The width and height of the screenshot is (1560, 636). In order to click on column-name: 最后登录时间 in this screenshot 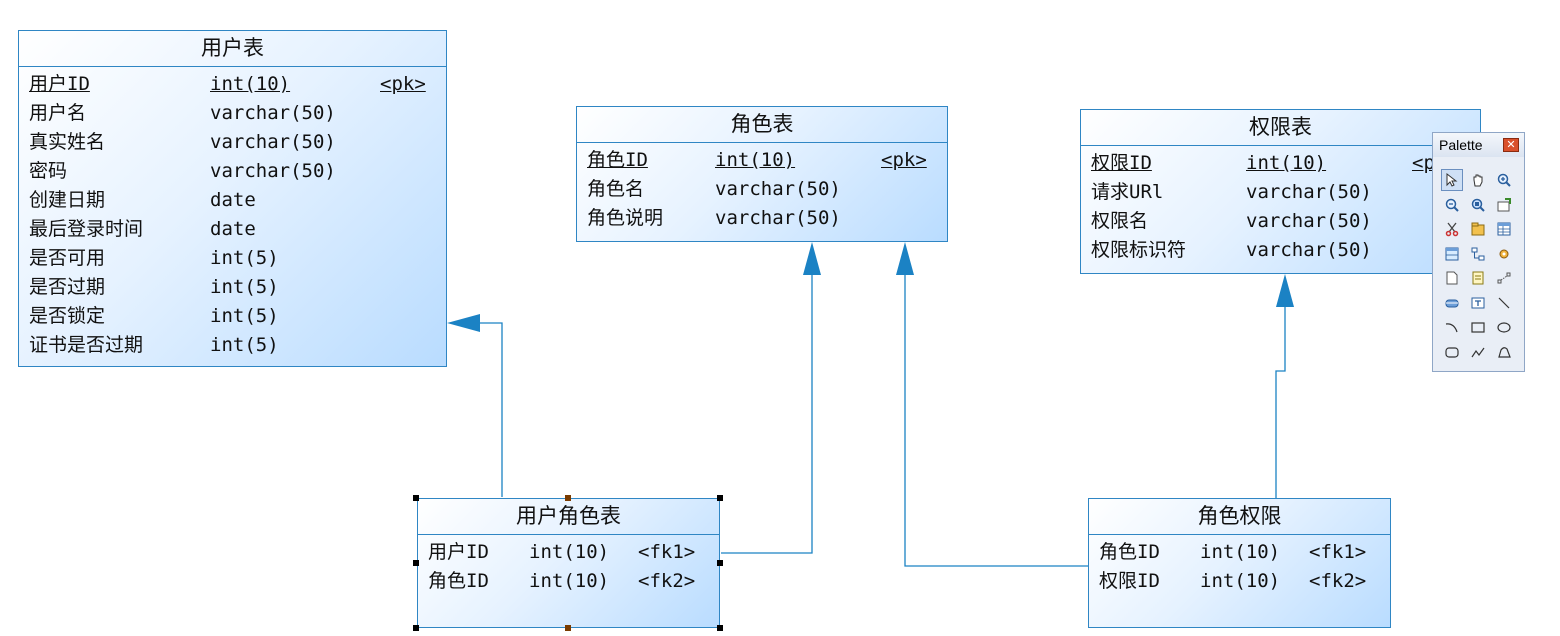, I will do `click(86, 229)`.